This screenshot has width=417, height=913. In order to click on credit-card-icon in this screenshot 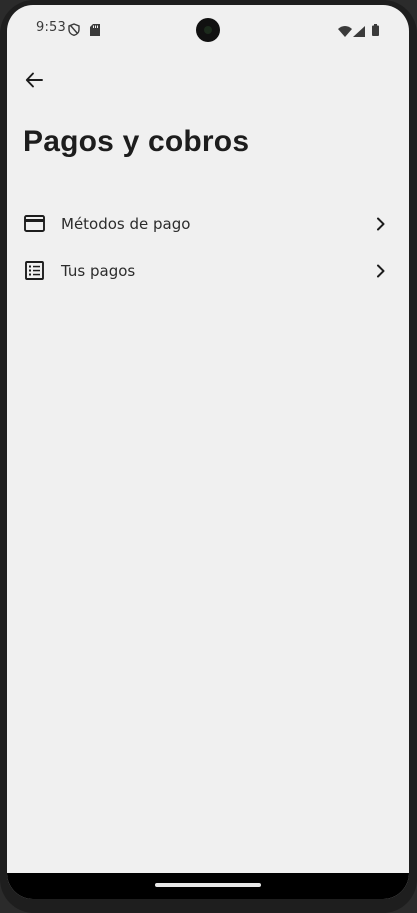, I will do `click(34, 224)`.